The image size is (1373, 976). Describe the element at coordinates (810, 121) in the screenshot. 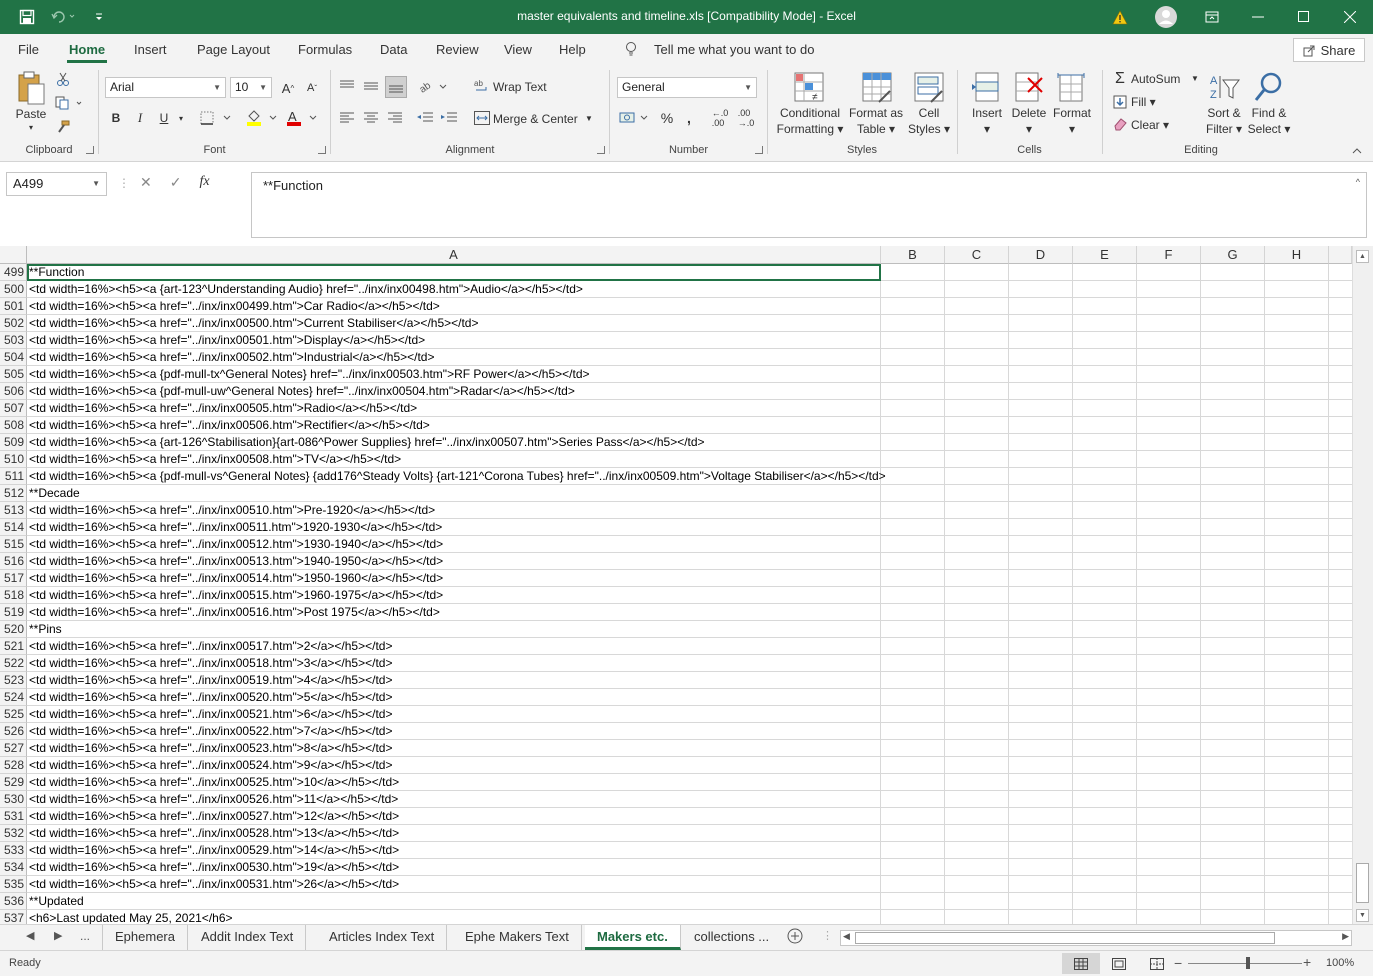

I see `conditional-formatting-button: Conditional Formatting ▾` at that location.